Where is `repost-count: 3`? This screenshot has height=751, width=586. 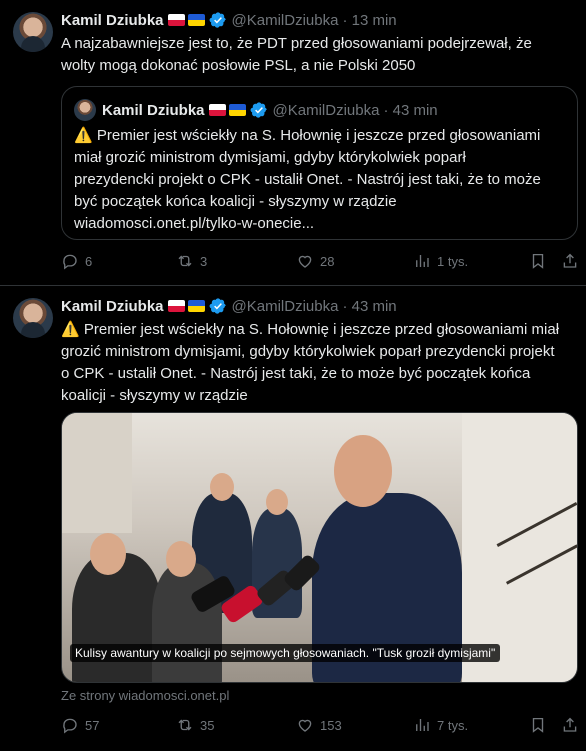 repost-count: 3 is located at coordinates (204, 261).